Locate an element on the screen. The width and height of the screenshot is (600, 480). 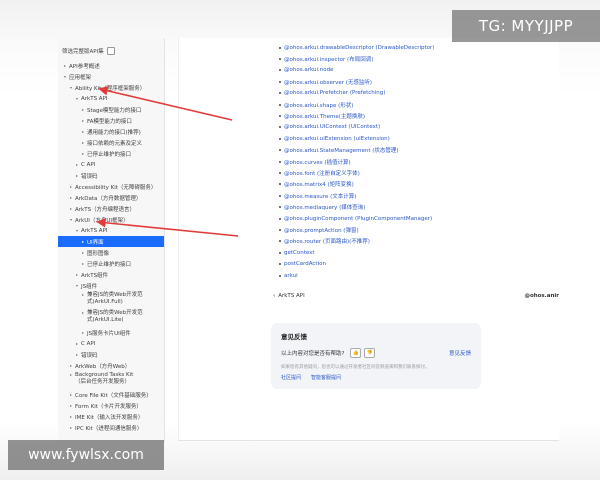
api-list-item: @ohos.measure (文本计算) is located at coordinates (356, 195).